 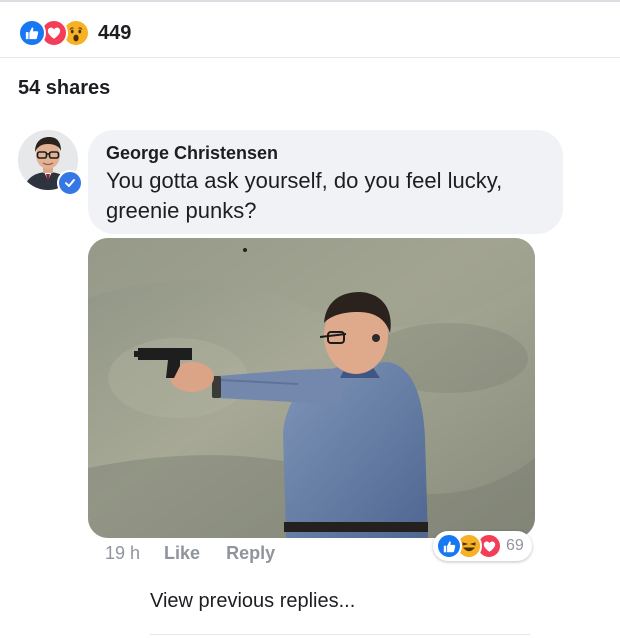 I want to click on top-divider, so click(x=310, y=1).